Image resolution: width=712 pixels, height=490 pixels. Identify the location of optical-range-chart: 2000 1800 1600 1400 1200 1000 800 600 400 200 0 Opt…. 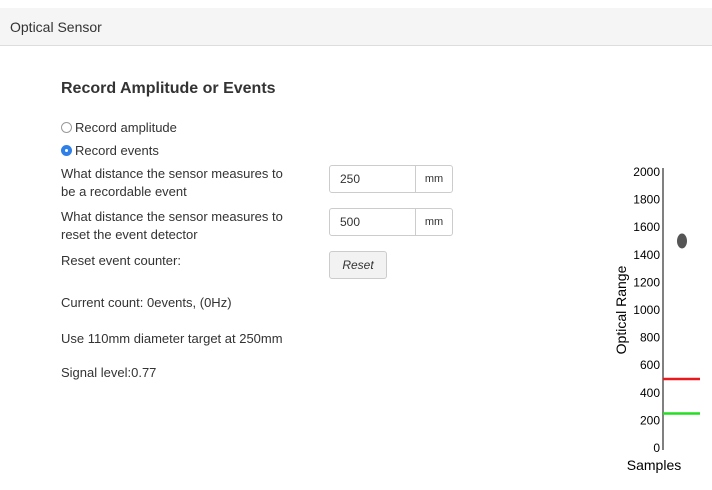
(656, 321).